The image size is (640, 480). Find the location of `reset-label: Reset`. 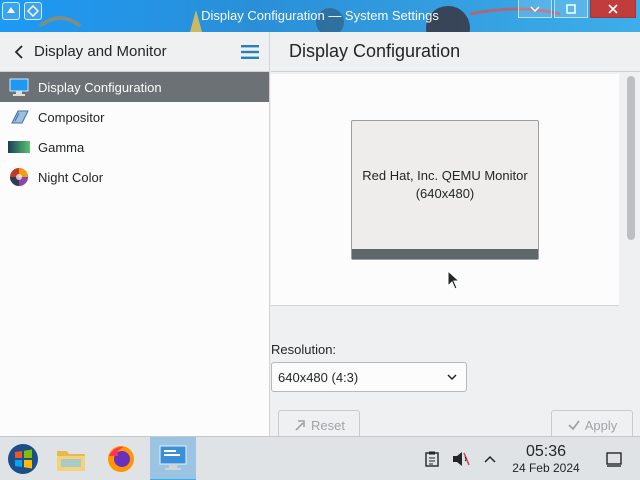

reset-label: Reset is located at coordinates (328, 425).